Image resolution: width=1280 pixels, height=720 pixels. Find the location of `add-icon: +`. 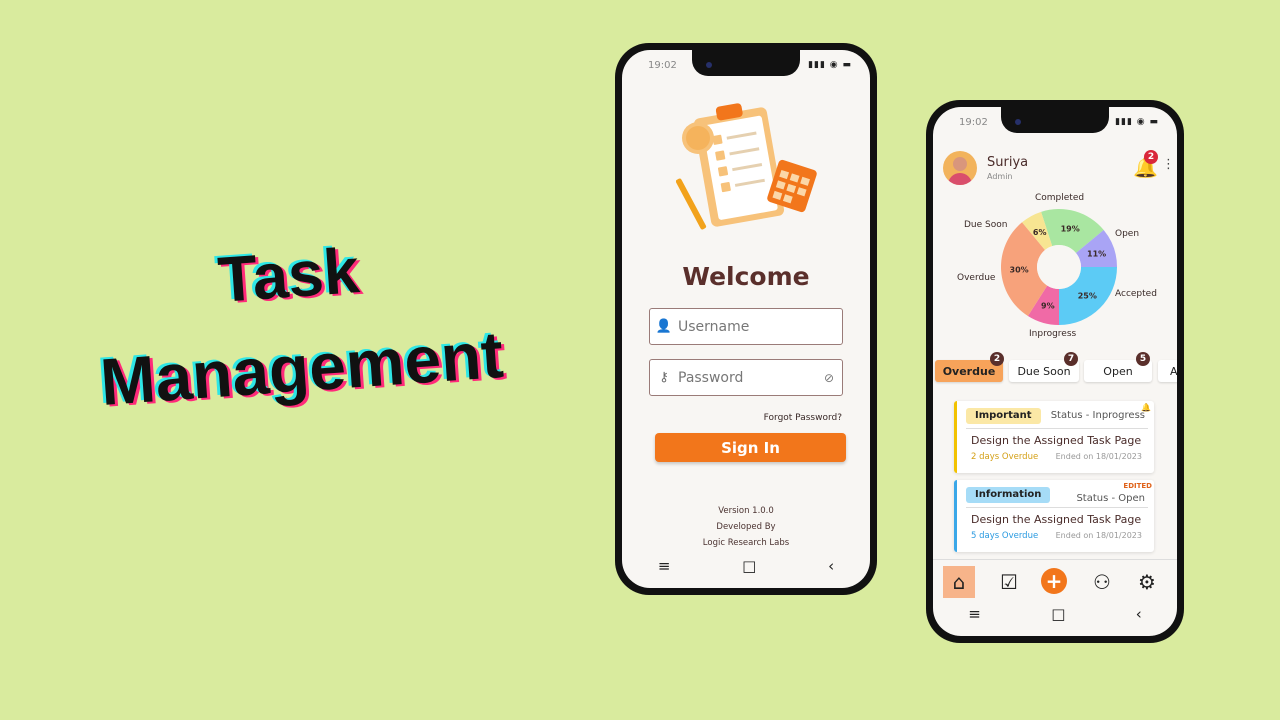

add-icon: + is located at coordinates (1054, 581).